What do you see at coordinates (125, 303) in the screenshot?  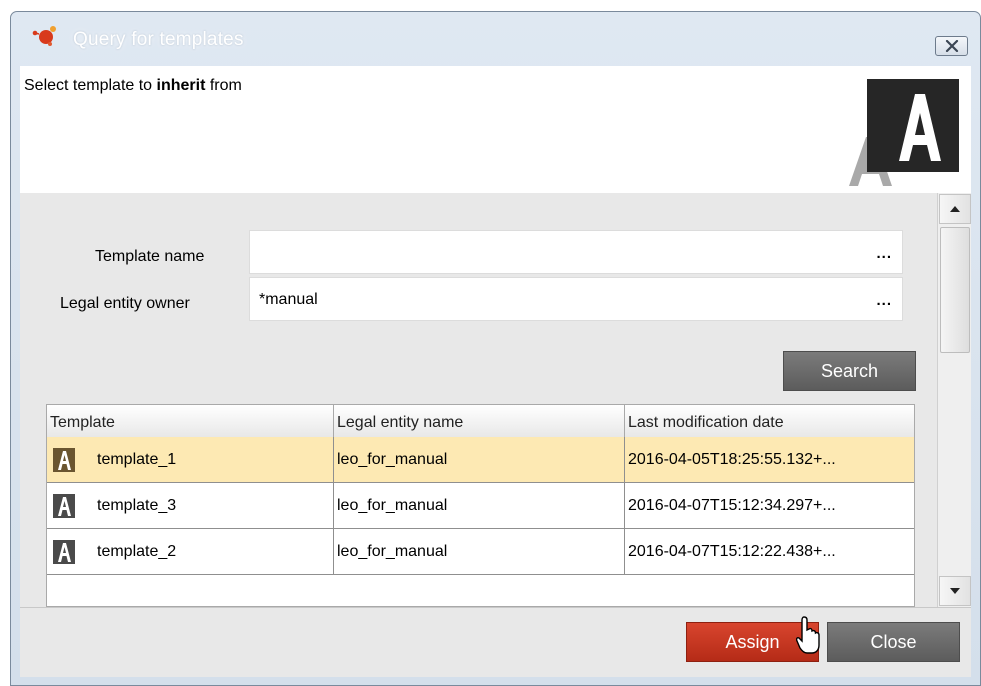 I see `legal-entity-owner-label: Legal entity owner` at bounding box center [125, 303].